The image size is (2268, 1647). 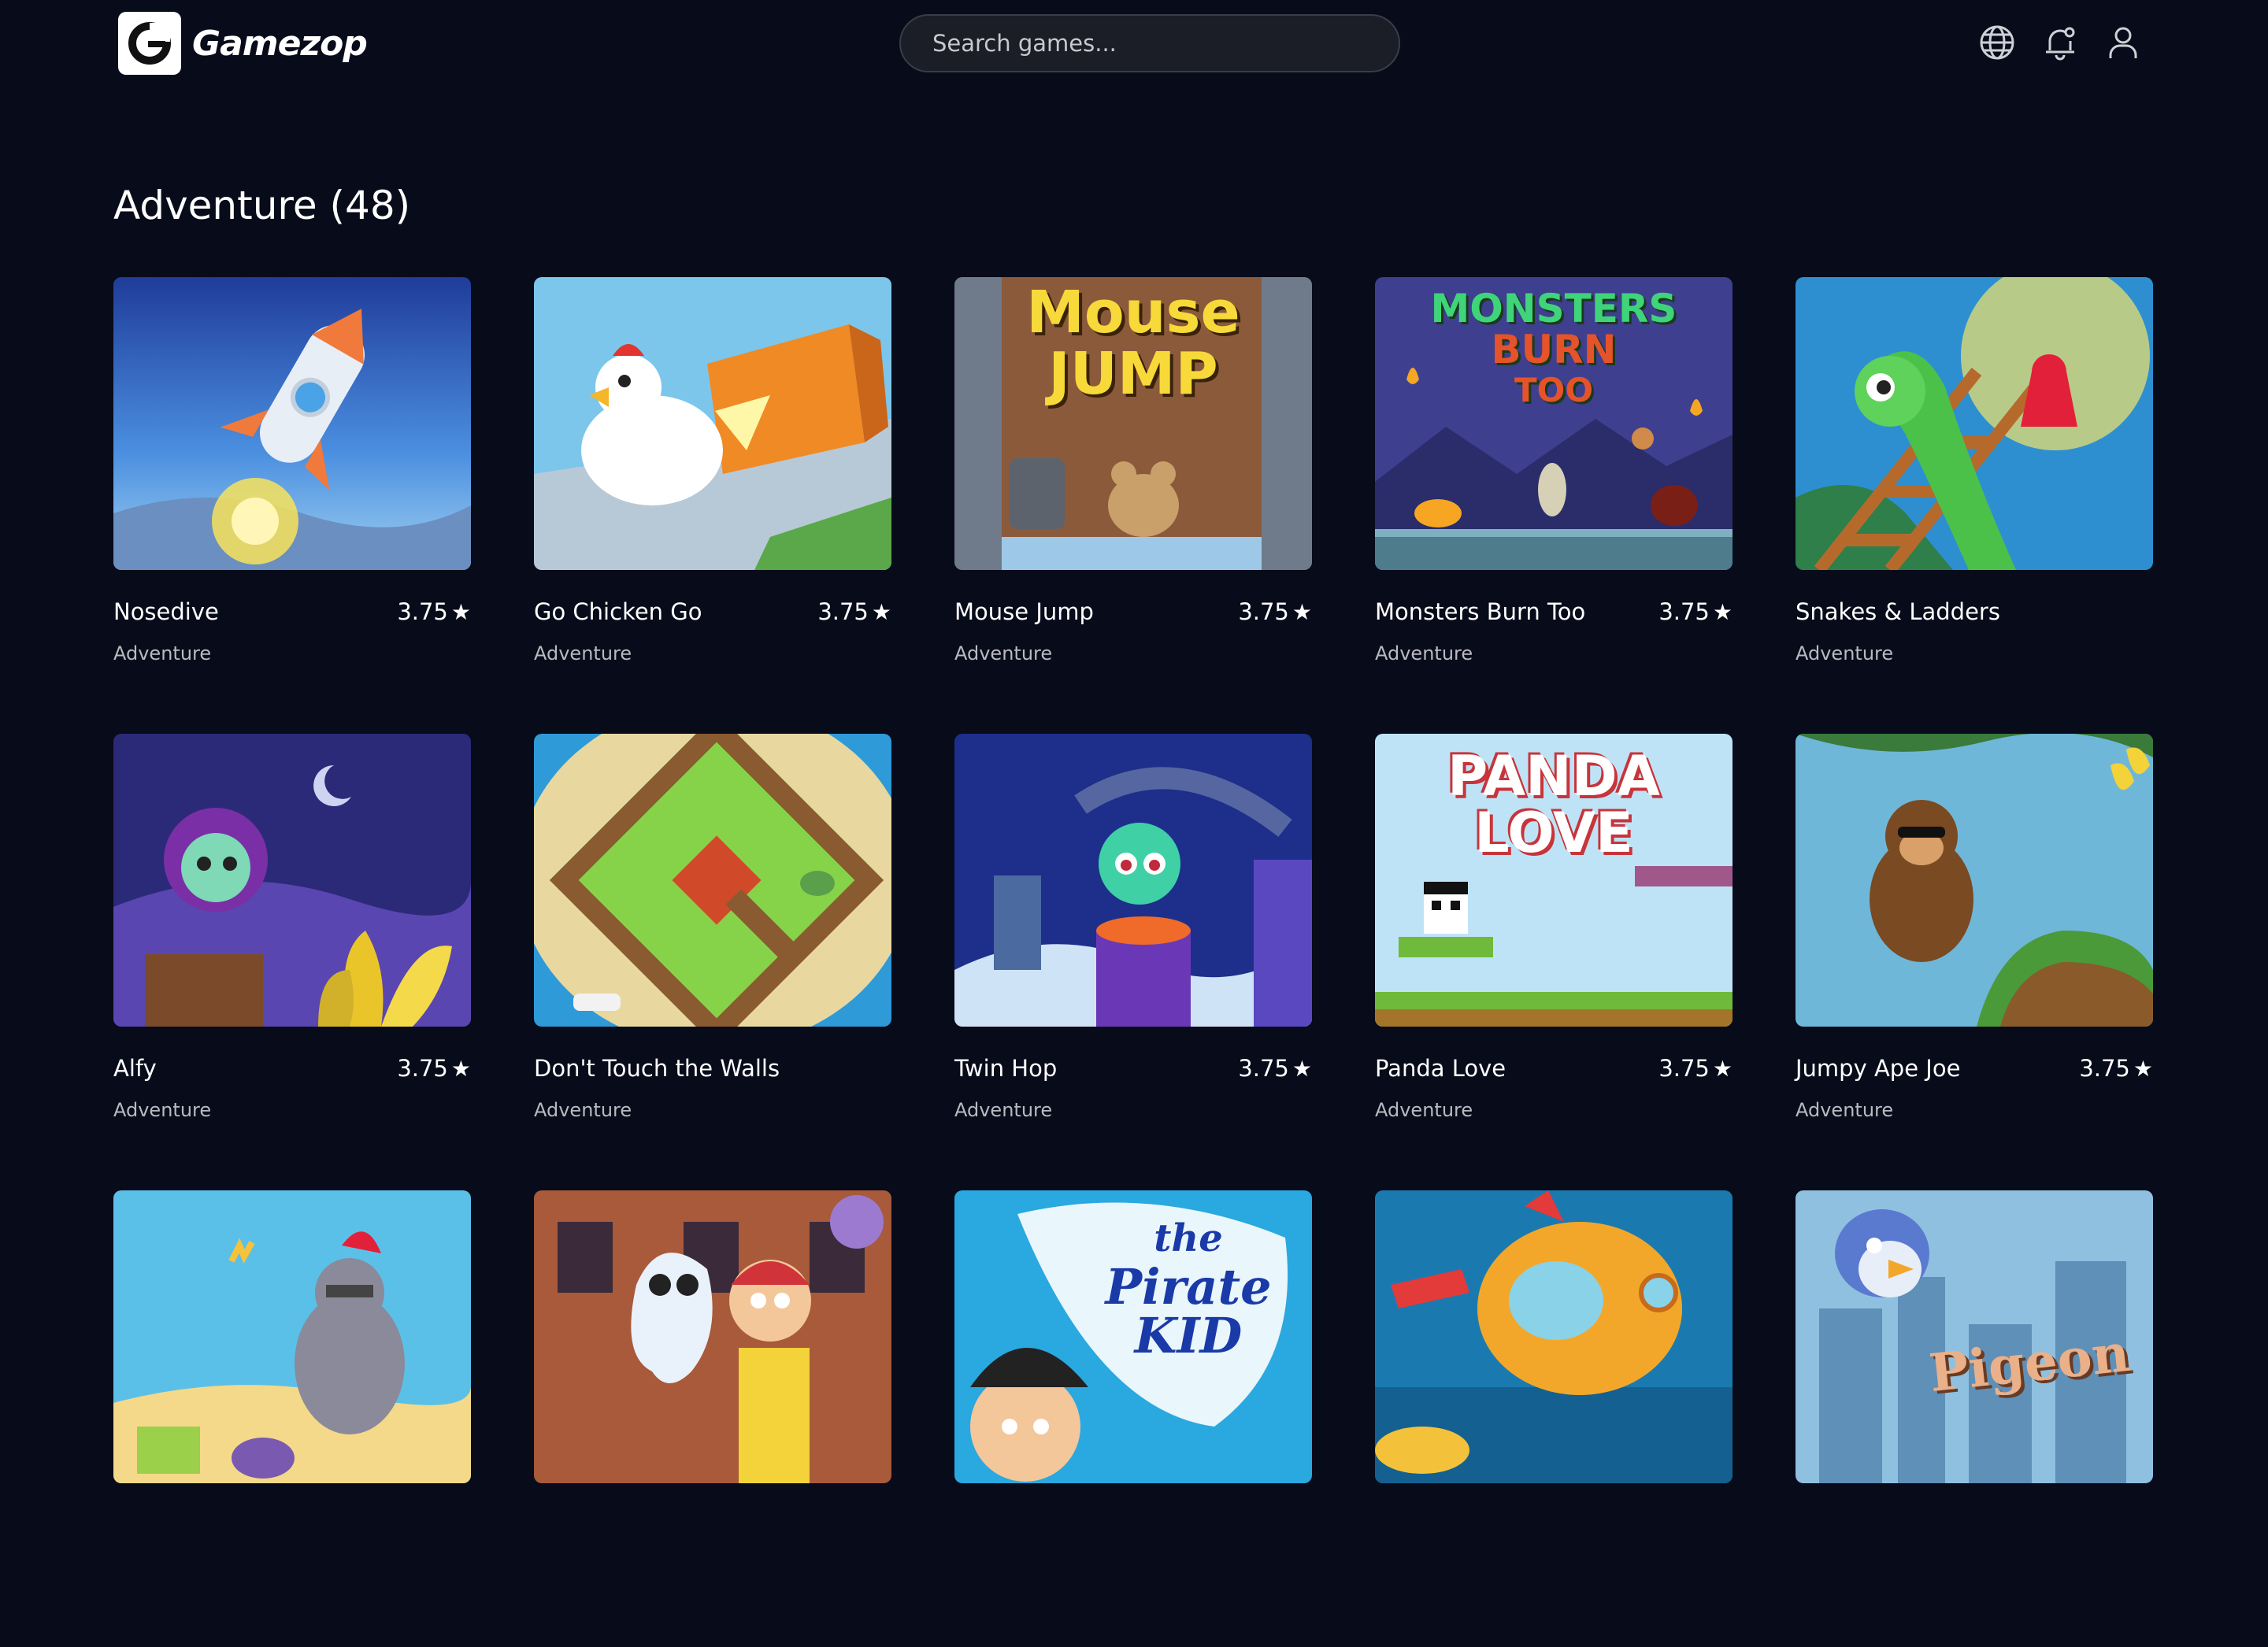 What do you see at coordinates (1188, 1336) in the screenshot?
I see `thumbnail-title-line: KID` at bounding box center [1188, 1336].